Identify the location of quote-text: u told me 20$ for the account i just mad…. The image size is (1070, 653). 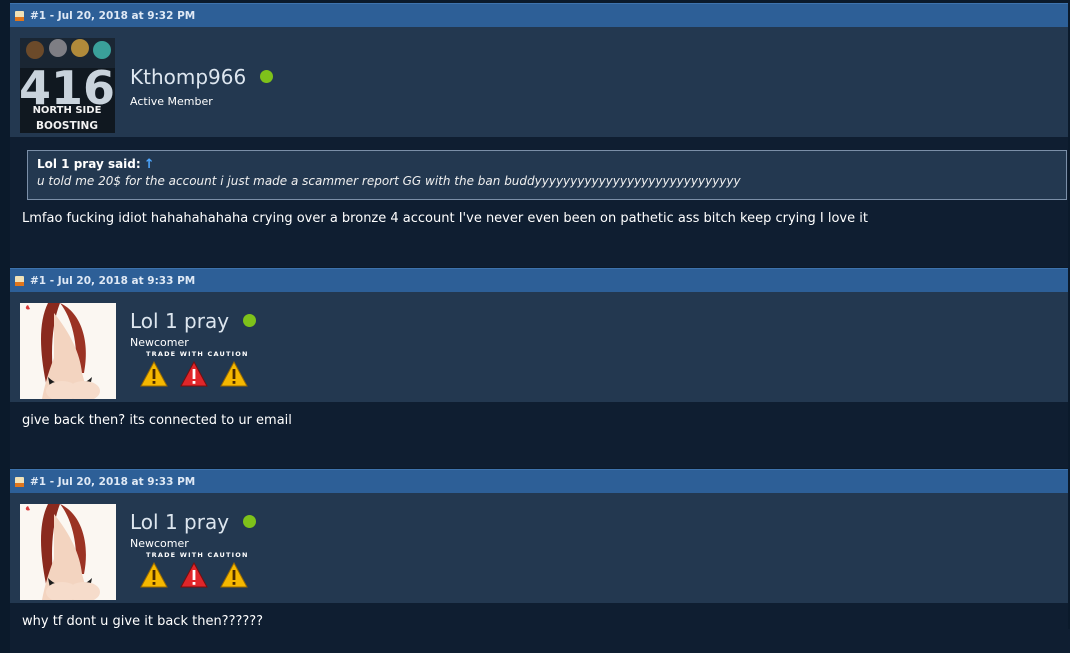
(389, 181).